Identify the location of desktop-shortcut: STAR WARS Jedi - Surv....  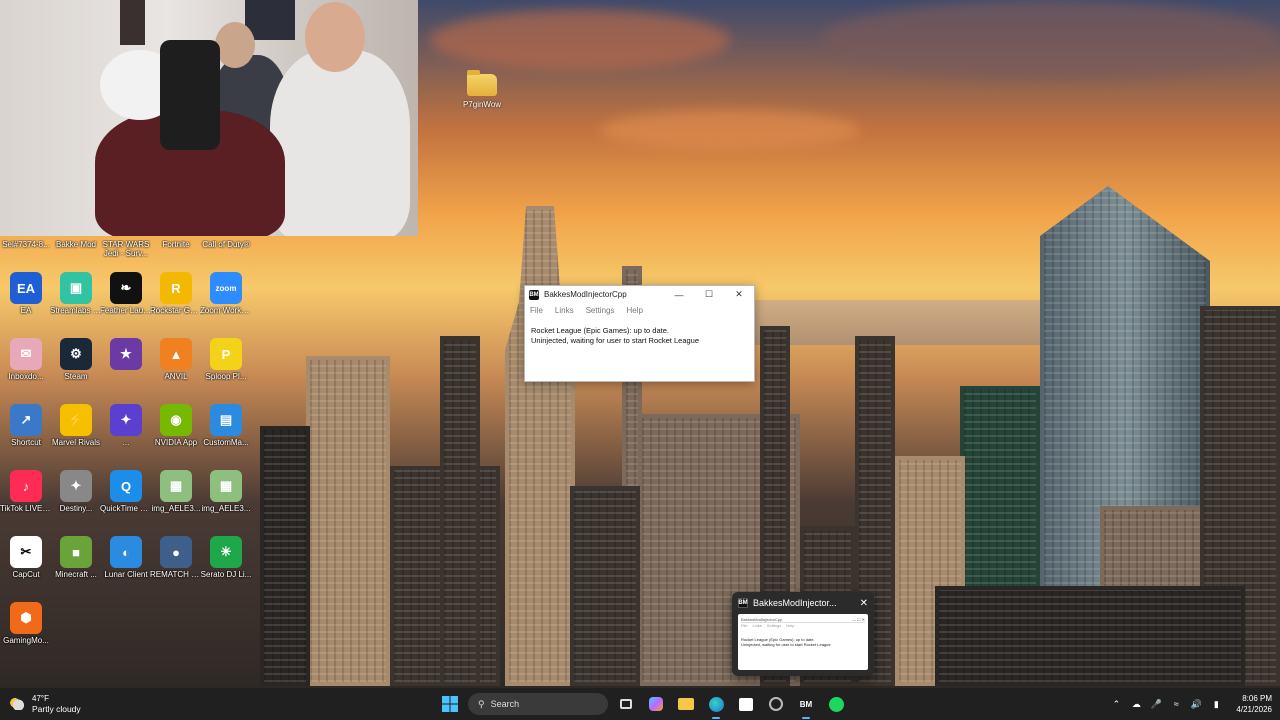
(126, 248).